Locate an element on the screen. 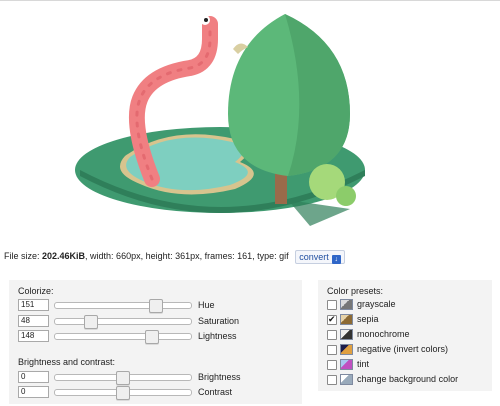 Image resolution: width=500 pixels, height=406 pixels. change-background-label: change background color is located at coordinates (408, 379).